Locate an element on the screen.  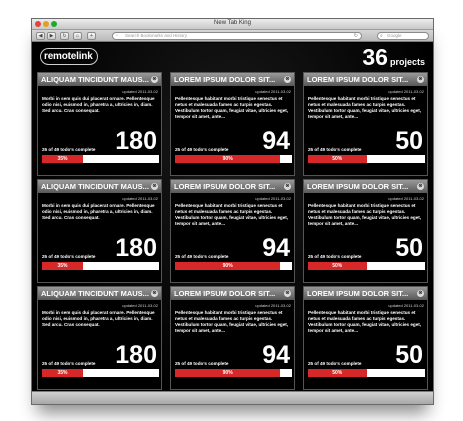
title-bar: New Tab King is located at coordinates (232, 24).